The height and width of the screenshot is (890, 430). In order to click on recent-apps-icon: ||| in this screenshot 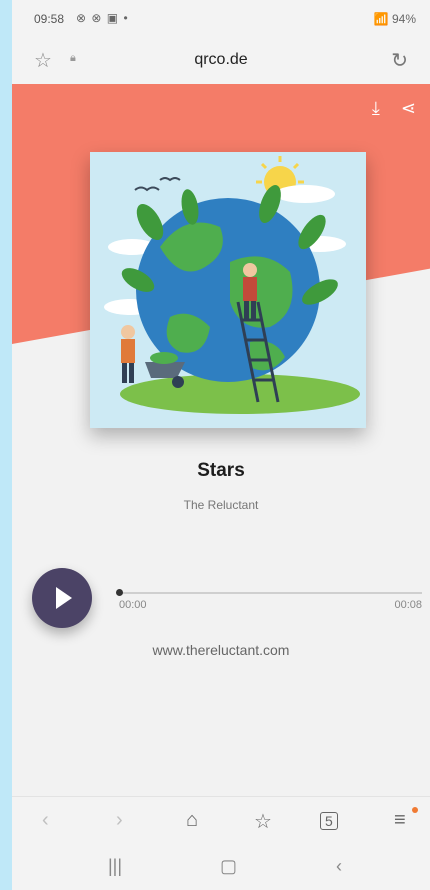, I will do `click(115, 866)`.